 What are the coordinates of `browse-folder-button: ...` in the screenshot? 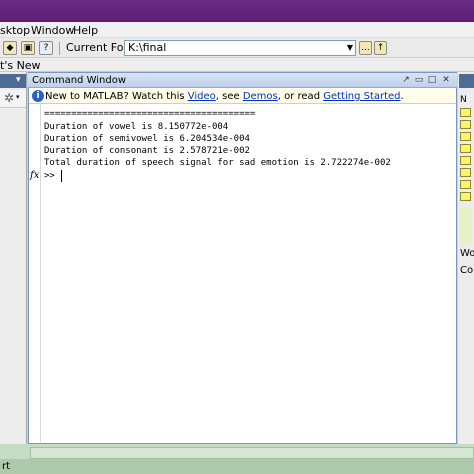 It's located at (365, 48).